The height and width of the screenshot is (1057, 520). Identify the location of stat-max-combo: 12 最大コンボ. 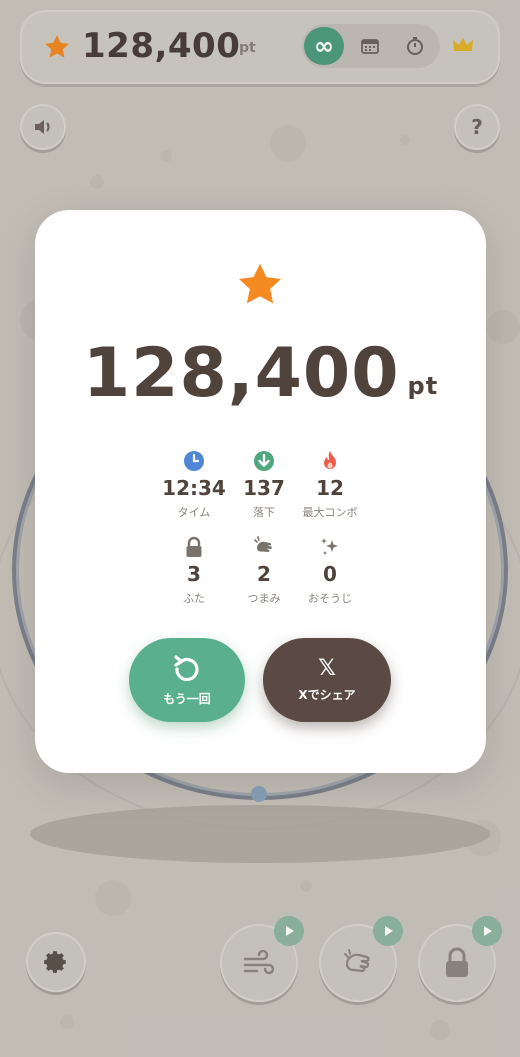
(330, 485).